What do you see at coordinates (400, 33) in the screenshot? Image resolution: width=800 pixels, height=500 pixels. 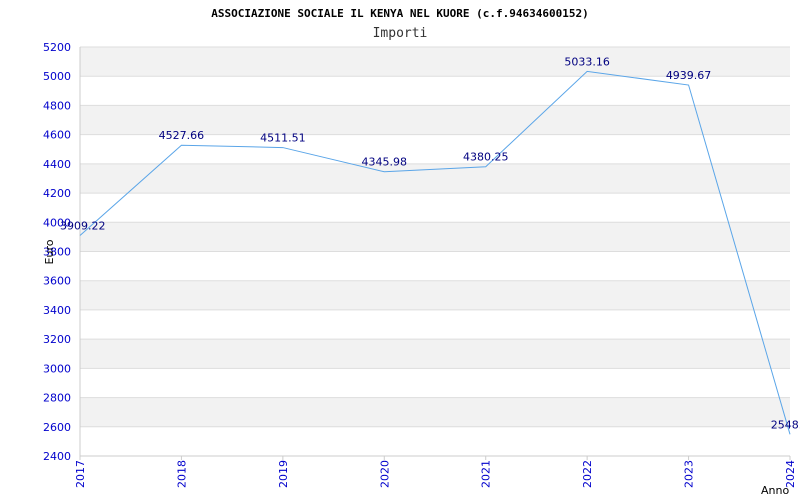 I see `chart-subtitle: Importi` at bounding box center [400, 33].